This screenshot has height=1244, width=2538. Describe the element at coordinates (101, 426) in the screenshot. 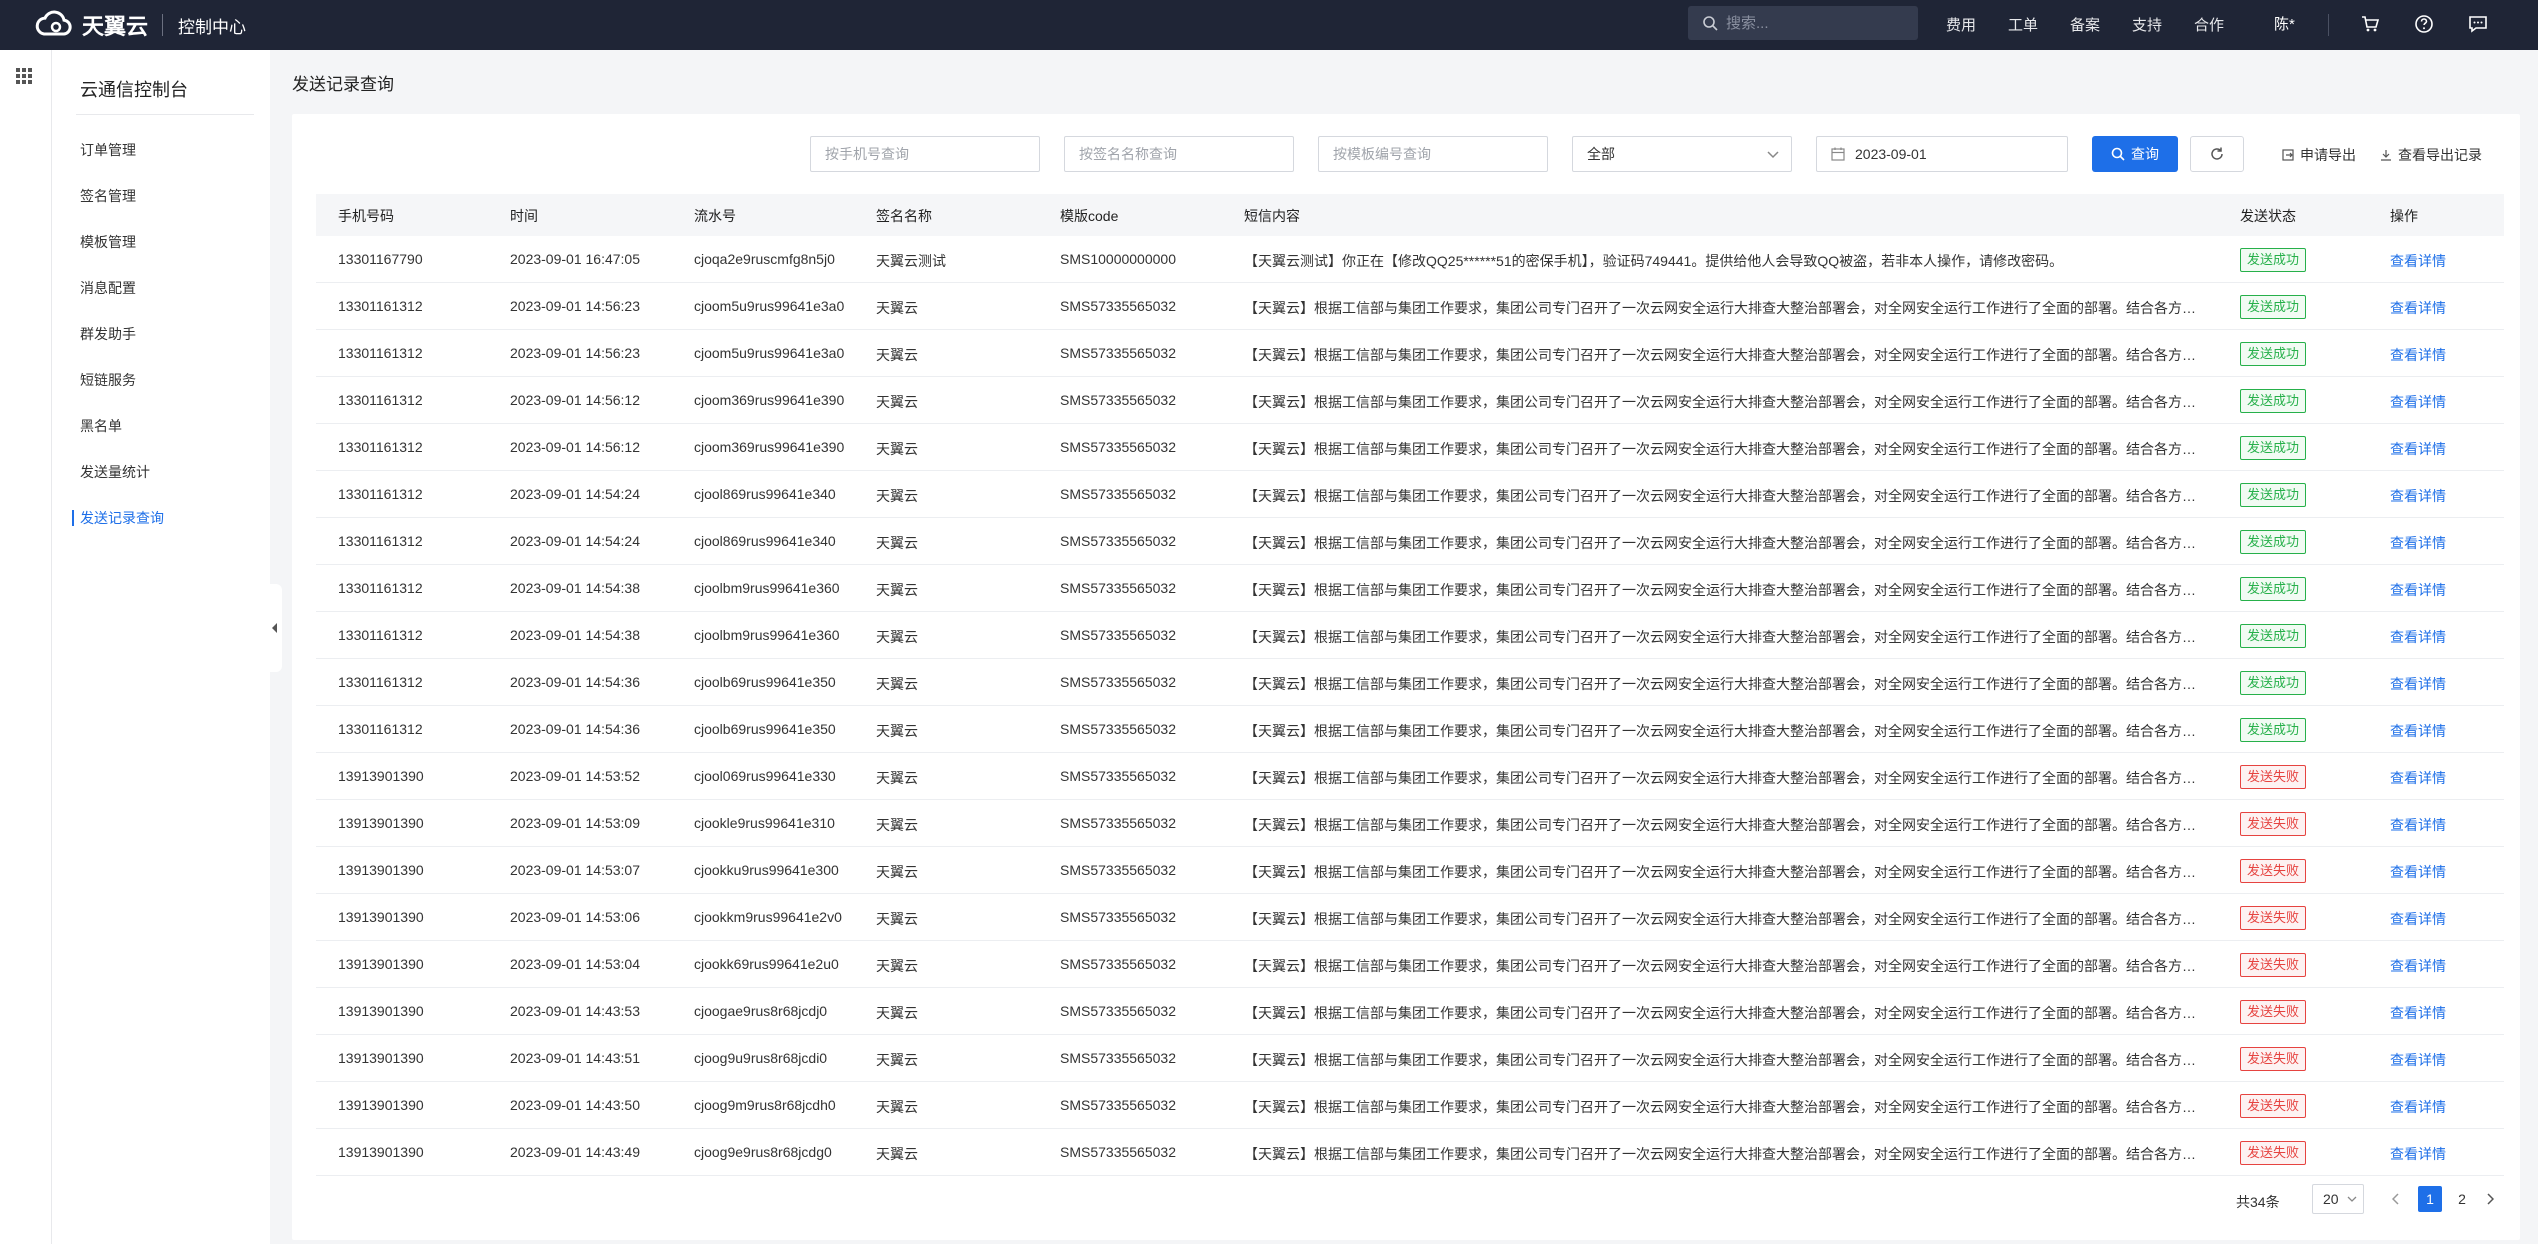

I see `sidebar-item-blacklist: 黑名单` at that location.